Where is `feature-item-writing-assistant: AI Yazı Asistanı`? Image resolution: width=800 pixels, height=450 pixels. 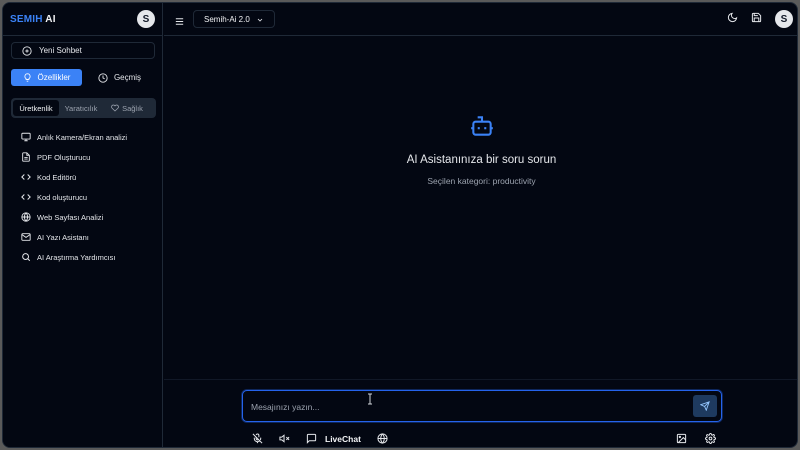 feature-item-writing-assistant: AI Yazı Asistanı is located at coordinates (91, 237).